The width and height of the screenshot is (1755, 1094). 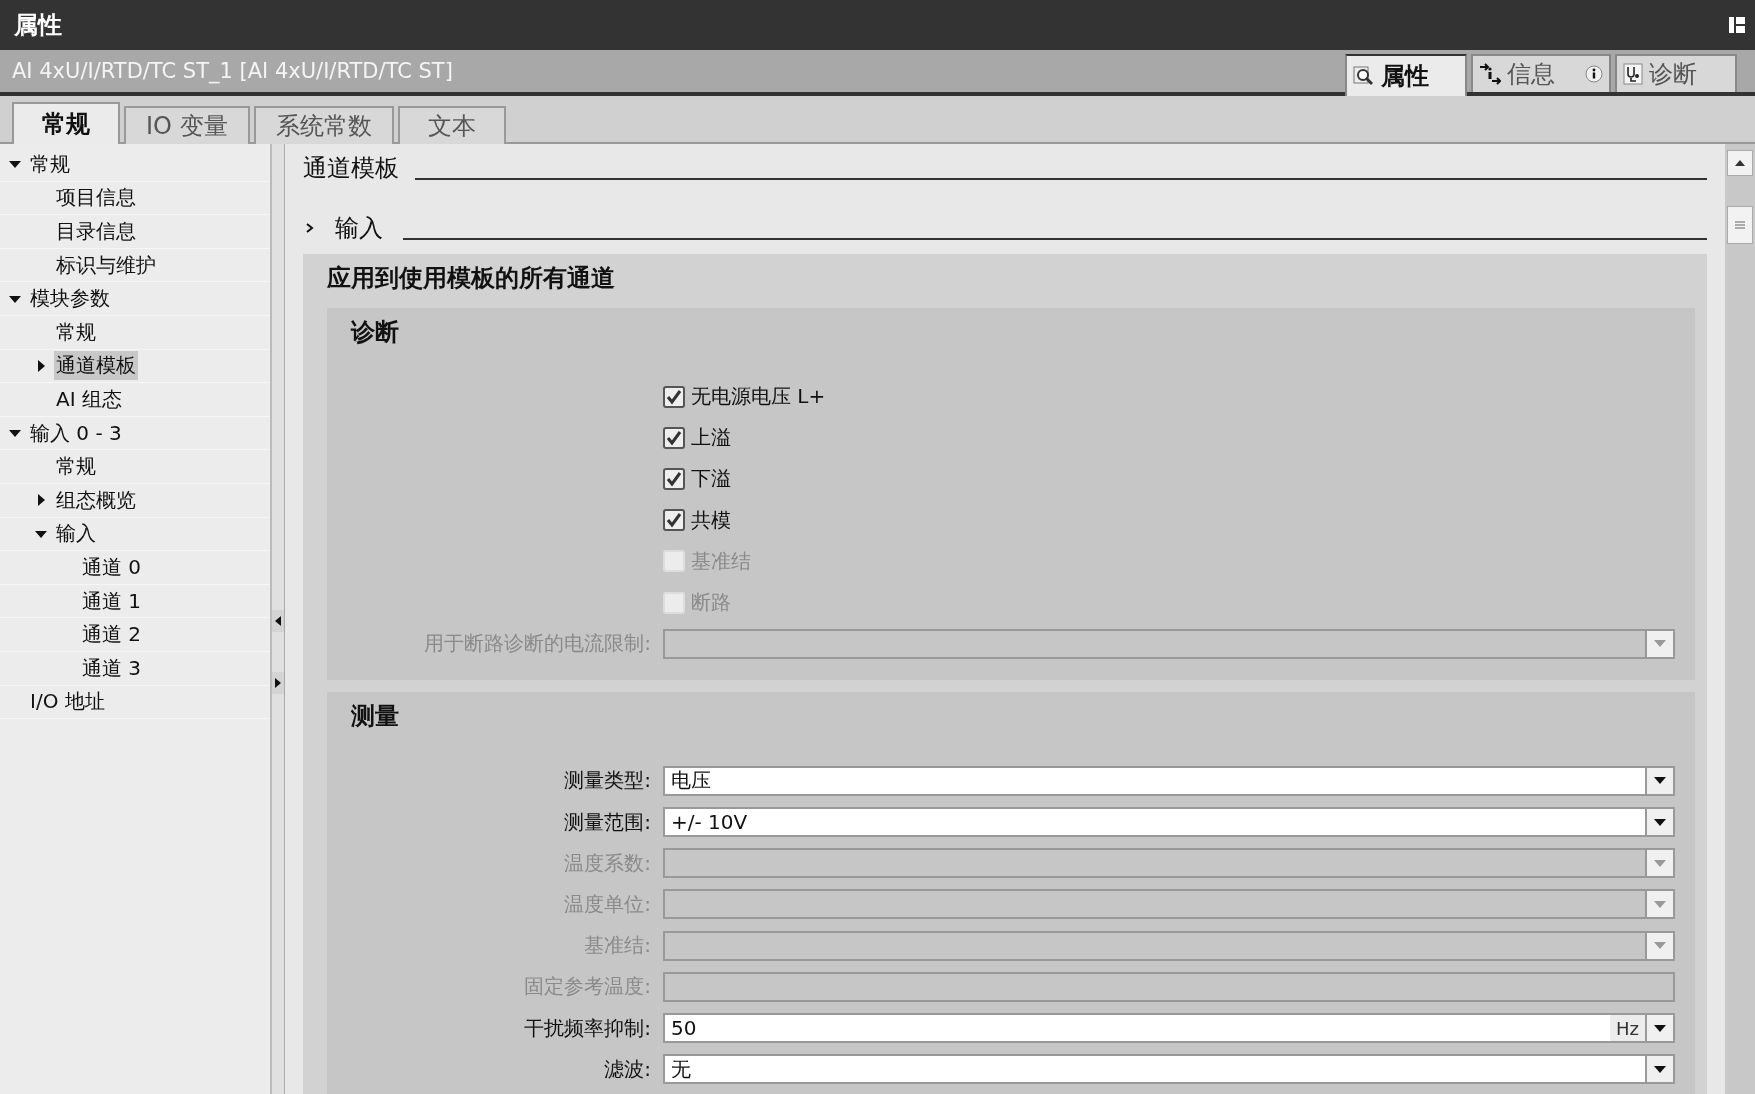 What do you see at coordinates (38, 25) in the screenshot?
I see `window-title: 属性` at bounding box center [38, 25].